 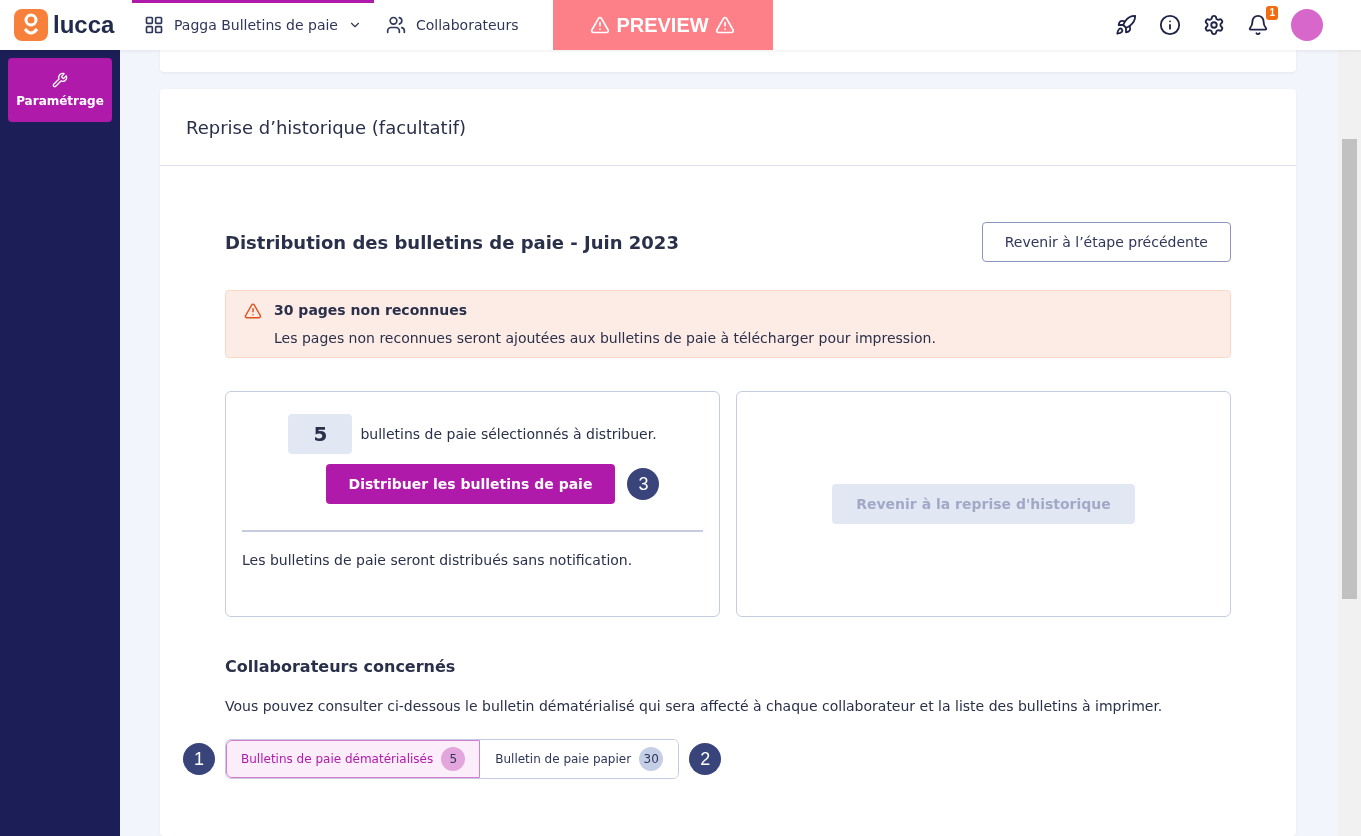 I want to click on notification-badge: 1, so click(x=1272, y=13).